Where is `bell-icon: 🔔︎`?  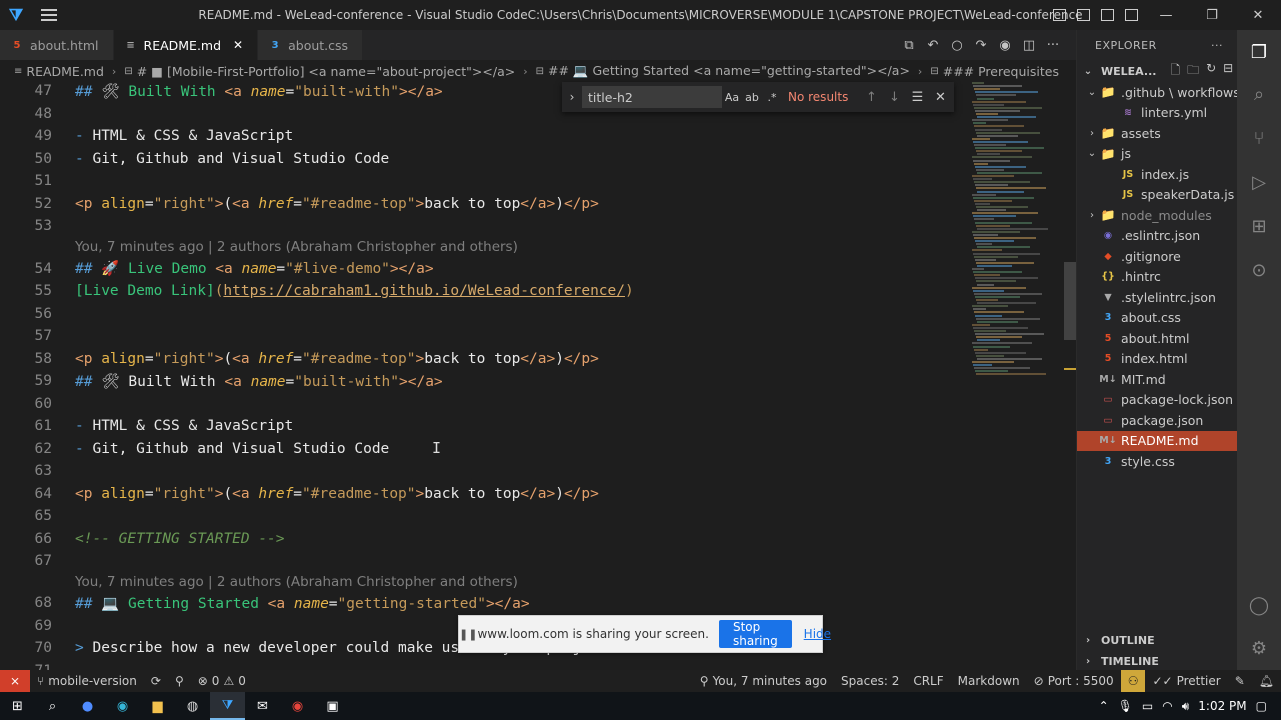
bell-icon: 🔔︎ is located at coordinates (1266, 681).